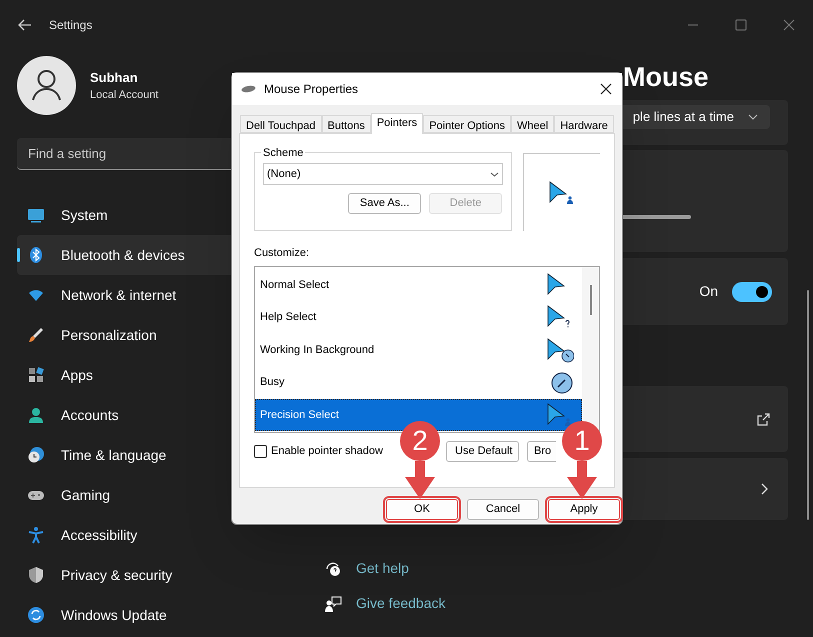 The image size is (813, 637). Describe the element at coordinates (741, 25) in the screenshot. I see `maximize-icon` at that location.